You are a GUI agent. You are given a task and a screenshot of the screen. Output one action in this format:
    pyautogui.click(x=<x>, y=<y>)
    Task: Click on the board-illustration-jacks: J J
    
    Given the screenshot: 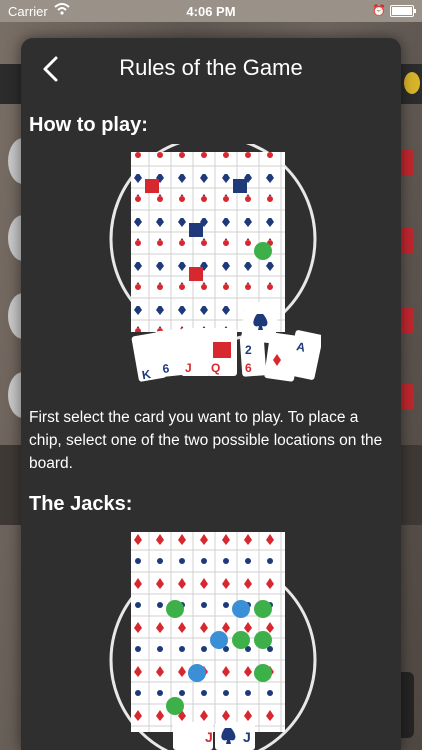 What is the action you would take?
    pyautogui.click(x=213, y=641)
    